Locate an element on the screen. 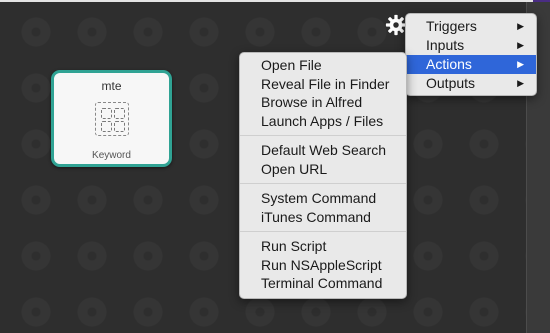  window-top-edge is located at coordinates (266, 1).